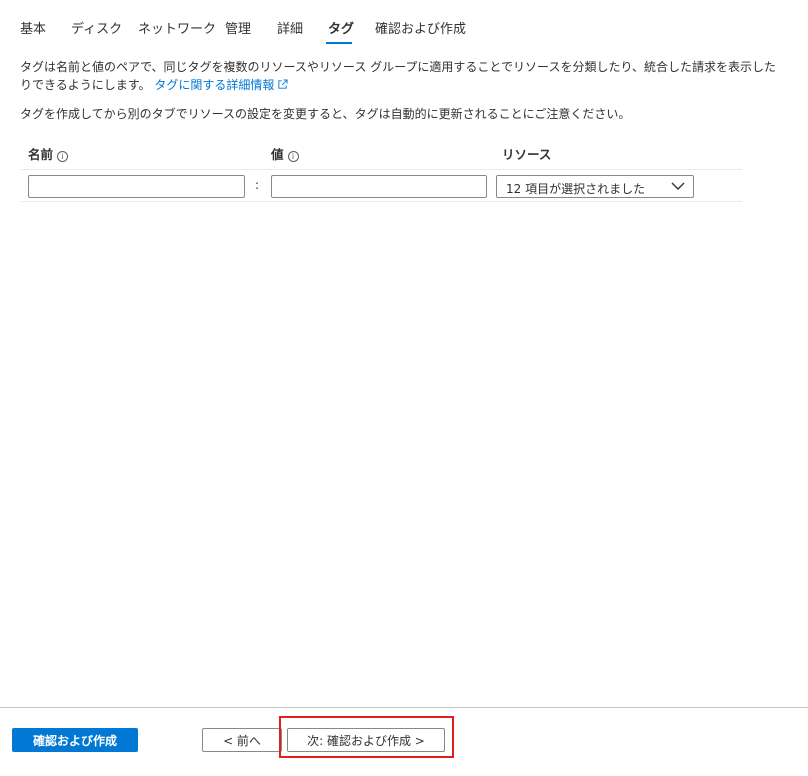 This screenshot has width=808, height=776. I want to click on tab-review-create: 確認および作成, so click(420, 27).